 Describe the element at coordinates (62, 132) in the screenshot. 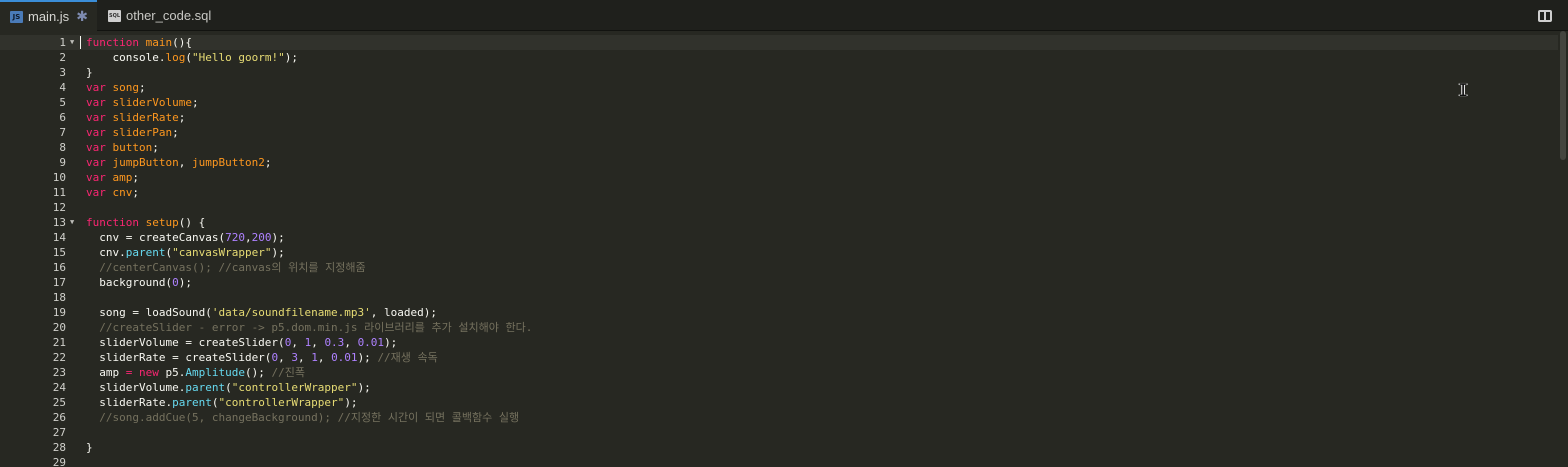

I see `line-number: 7` at that location.